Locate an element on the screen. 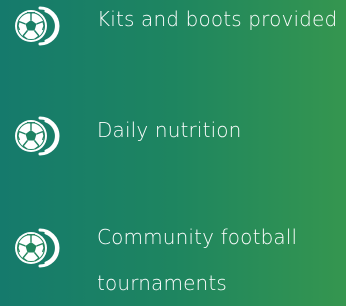  feature-label: Community football tournaments is located at coordinates (197, 260).